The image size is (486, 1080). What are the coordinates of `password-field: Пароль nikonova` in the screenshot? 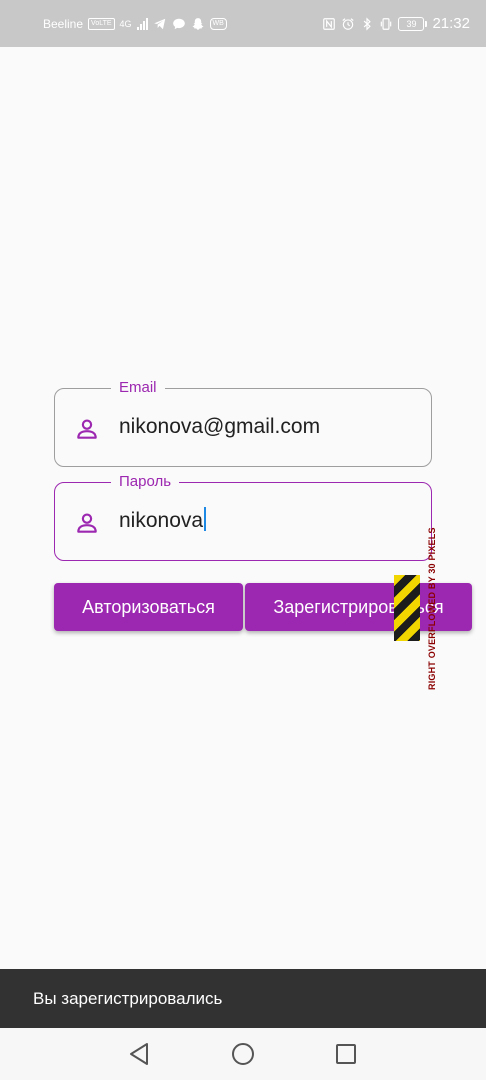 It's located at (243, 517).